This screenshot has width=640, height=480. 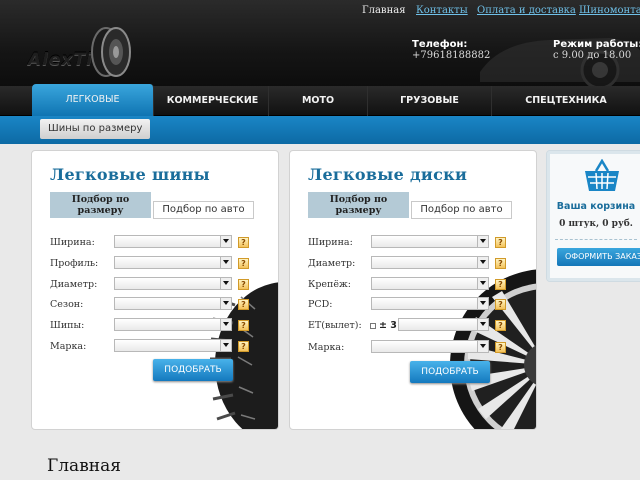 What do you see at coordinates (430, 303) in the screenshot?
I see `discs-pcd-select` at bounding box center [430, 303].